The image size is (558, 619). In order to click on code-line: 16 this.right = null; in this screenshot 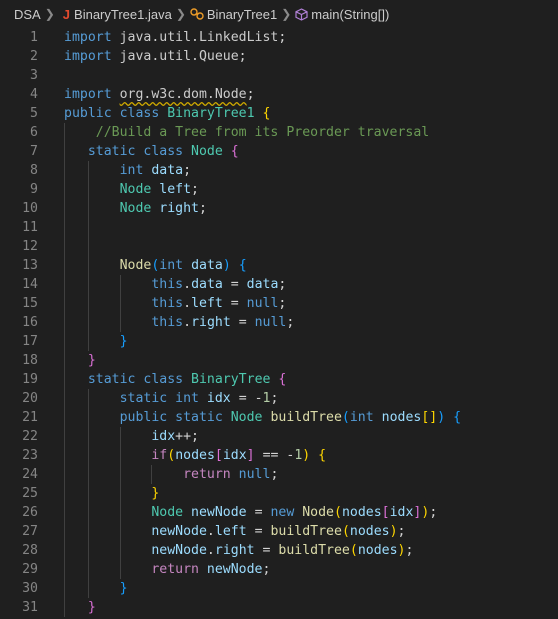, I will do `click(279, 322)`.